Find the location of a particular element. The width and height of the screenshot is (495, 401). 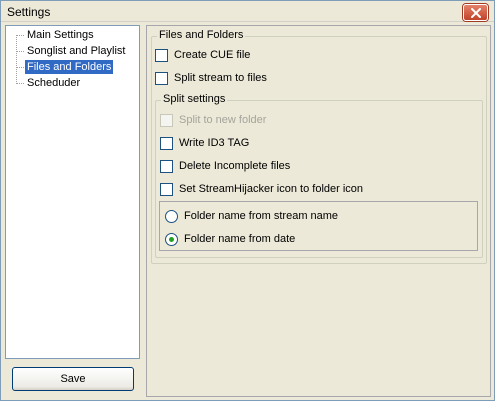

create-cue-label: Create CUE file is located at coordinates (212, 55).